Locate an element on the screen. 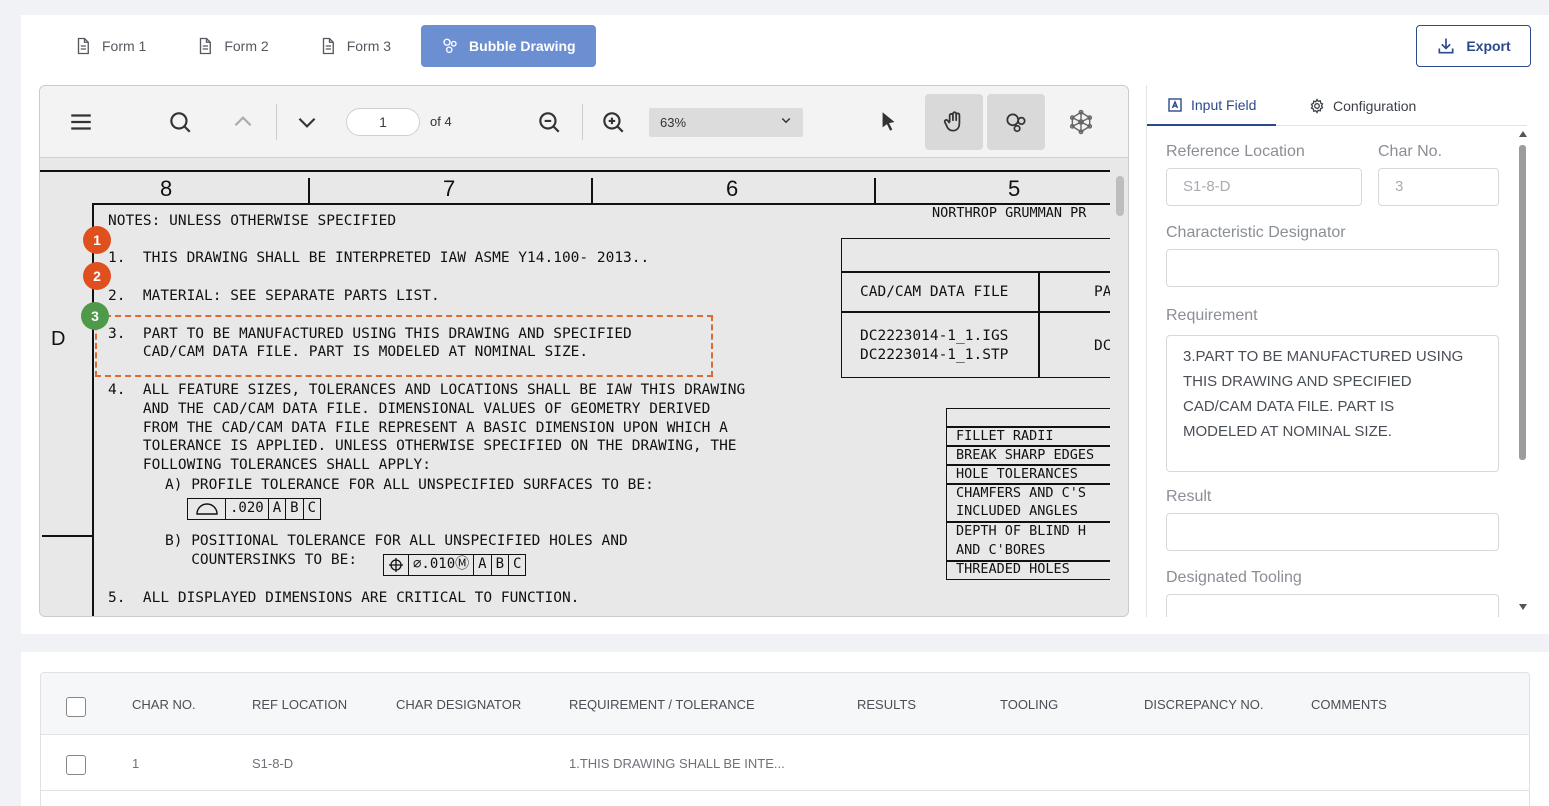  bubble-marker-3: 3 is located at coordinates (95, 316).